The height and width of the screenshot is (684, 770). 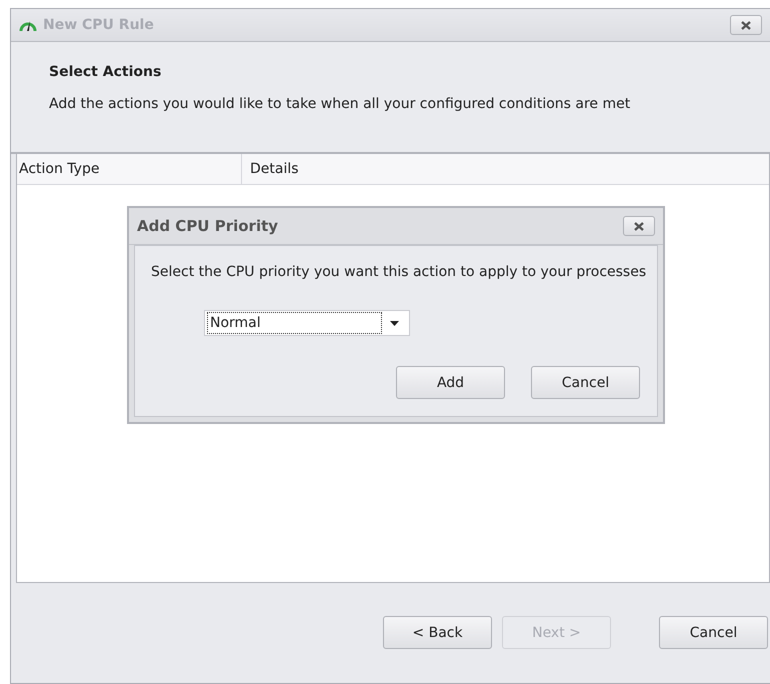 What do you see at coordinates (208, 226) in the screenshot?
I see `dialog-title: Add CPU Priority` at bounding box center [208, 226].